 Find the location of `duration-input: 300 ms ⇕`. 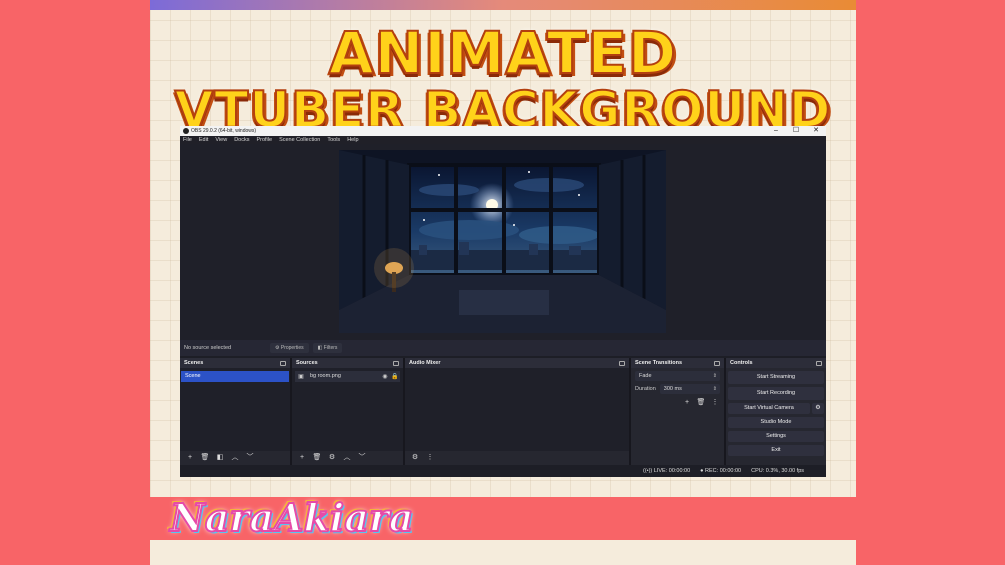

duration-input: 300 ms ⇕ is located at coordinates (689, 389).